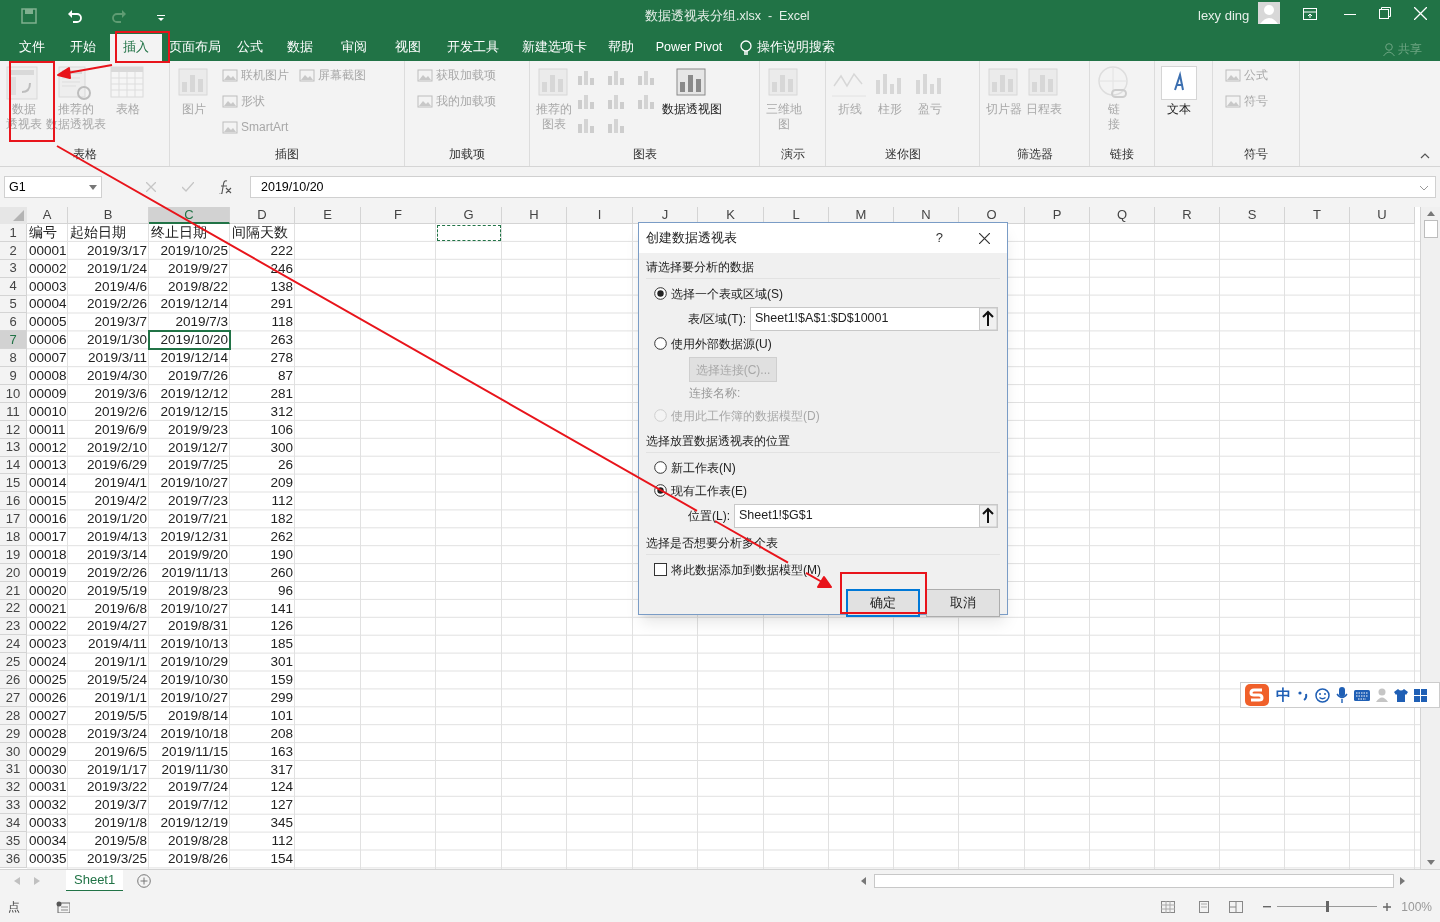 Image resolution: width=1440 pixels, height=922 pixels. I want to click on menu-tab: 视图, so click(408, 47).